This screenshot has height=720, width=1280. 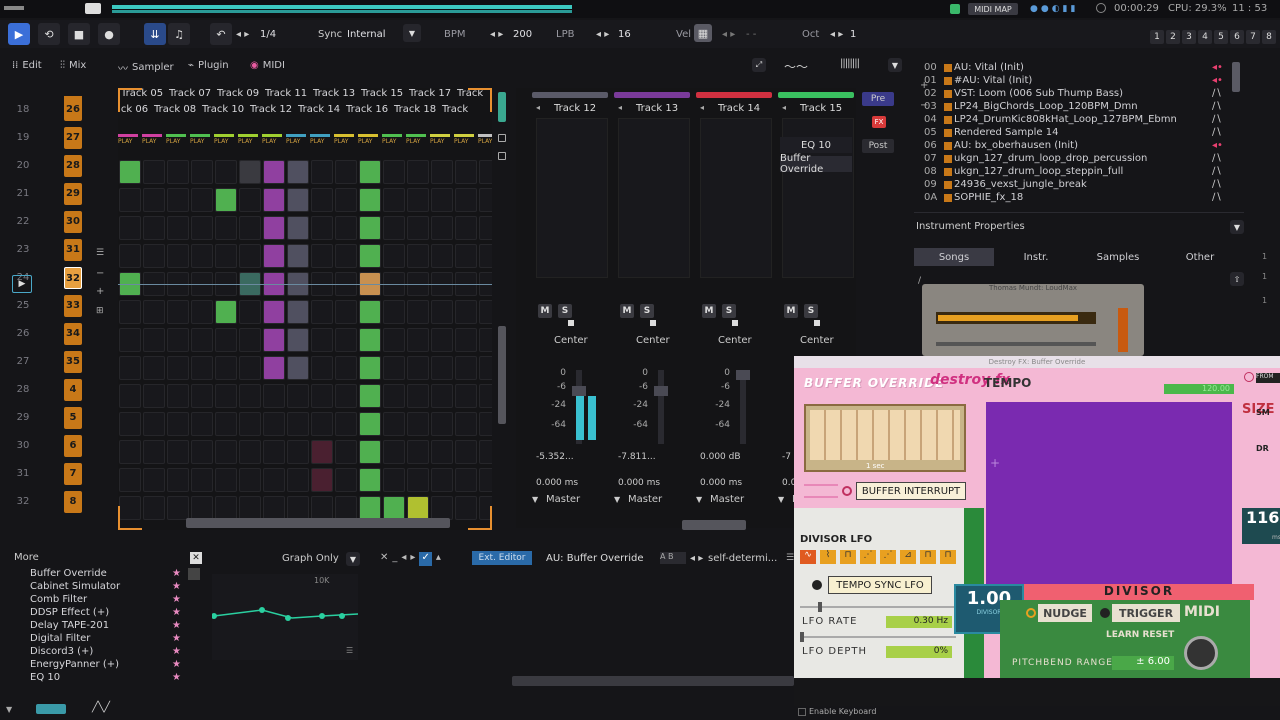 I want to click on sequence-slot: 5, so click(x=73, y=418).